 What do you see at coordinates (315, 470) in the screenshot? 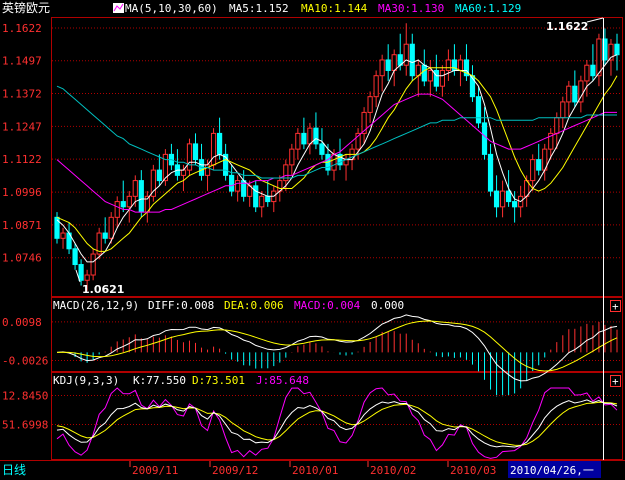
I see `date-label: 2010/01` at bounding box center [315, 470].